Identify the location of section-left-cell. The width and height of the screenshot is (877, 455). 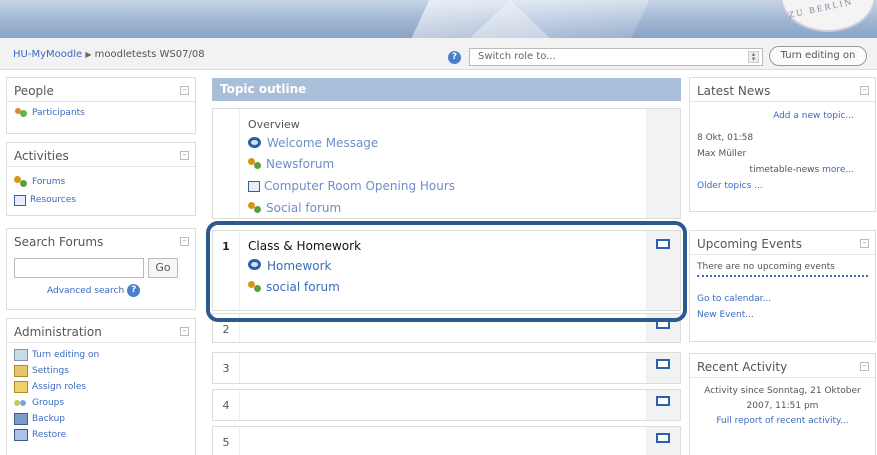
(226, 163).